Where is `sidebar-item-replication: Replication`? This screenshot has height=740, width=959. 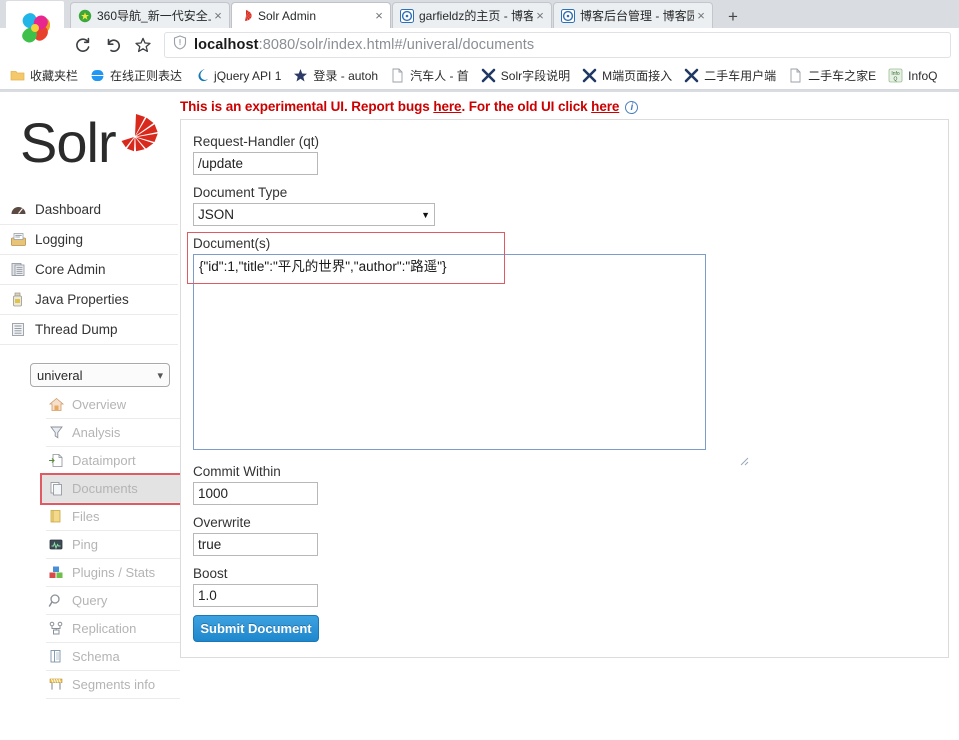 sidebar-item-replication: Replication is located at coordinates (113, 629).